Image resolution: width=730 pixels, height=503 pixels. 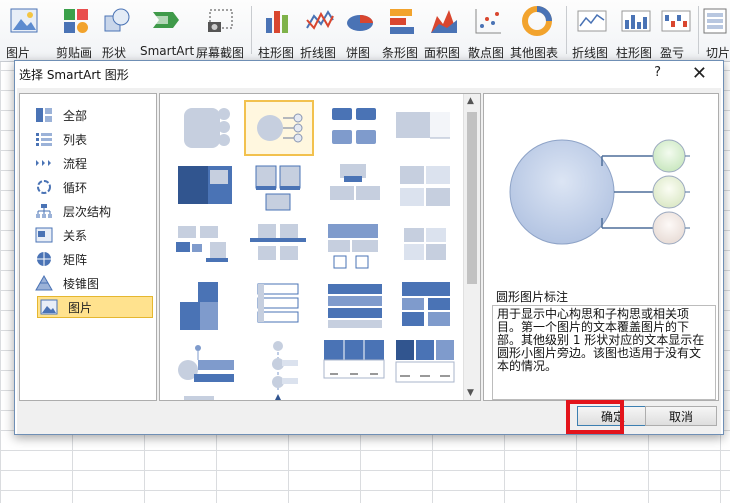 I want to click on area-chart-button: 面积图, so click(x=444, y=31).